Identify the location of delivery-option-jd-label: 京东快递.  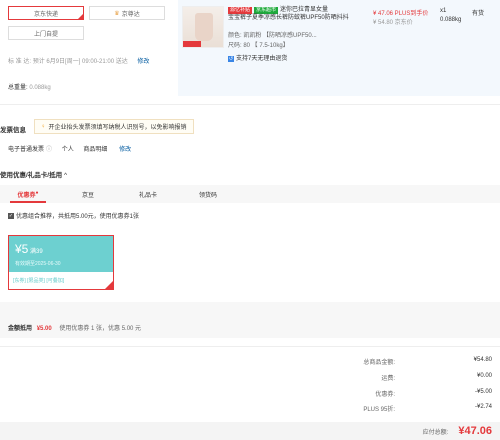
(45, 14).